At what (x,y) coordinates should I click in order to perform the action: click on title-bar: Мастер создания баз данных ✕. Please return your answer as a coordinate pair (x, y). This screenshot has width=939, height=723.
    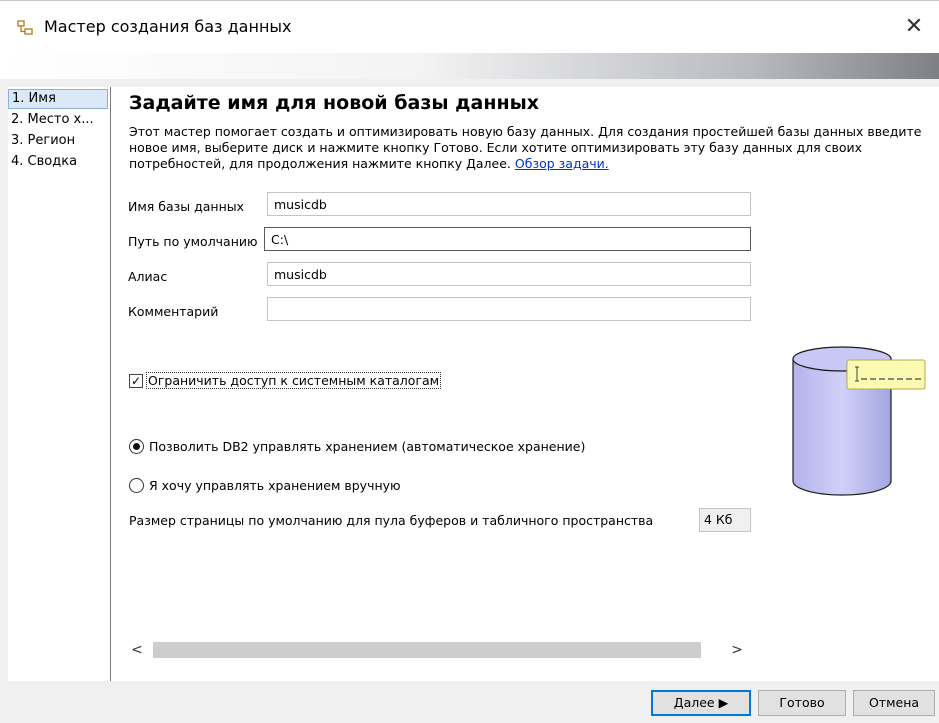
    Looking at the image, I should click on (469, 27).